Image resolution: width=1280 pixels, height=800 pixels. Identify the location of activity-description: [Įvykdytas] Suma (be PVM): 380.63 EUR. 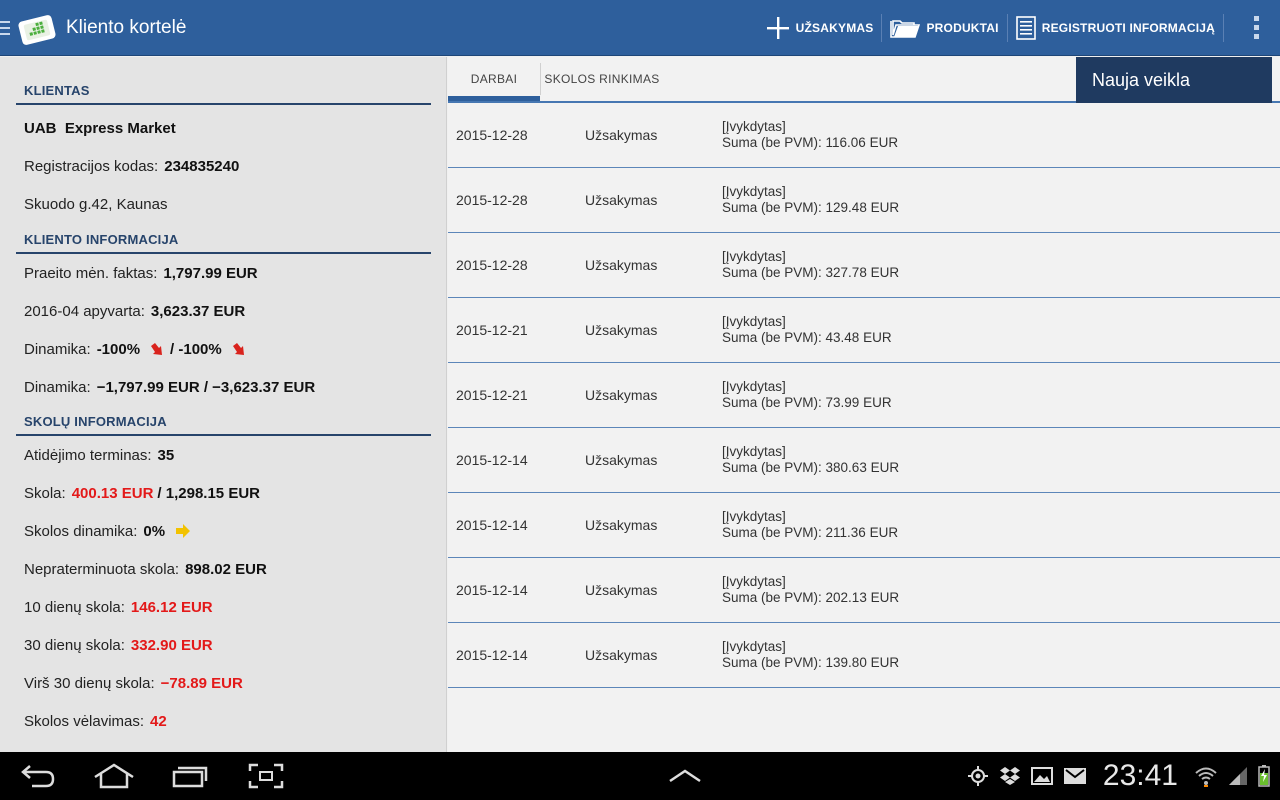
(810, 460).